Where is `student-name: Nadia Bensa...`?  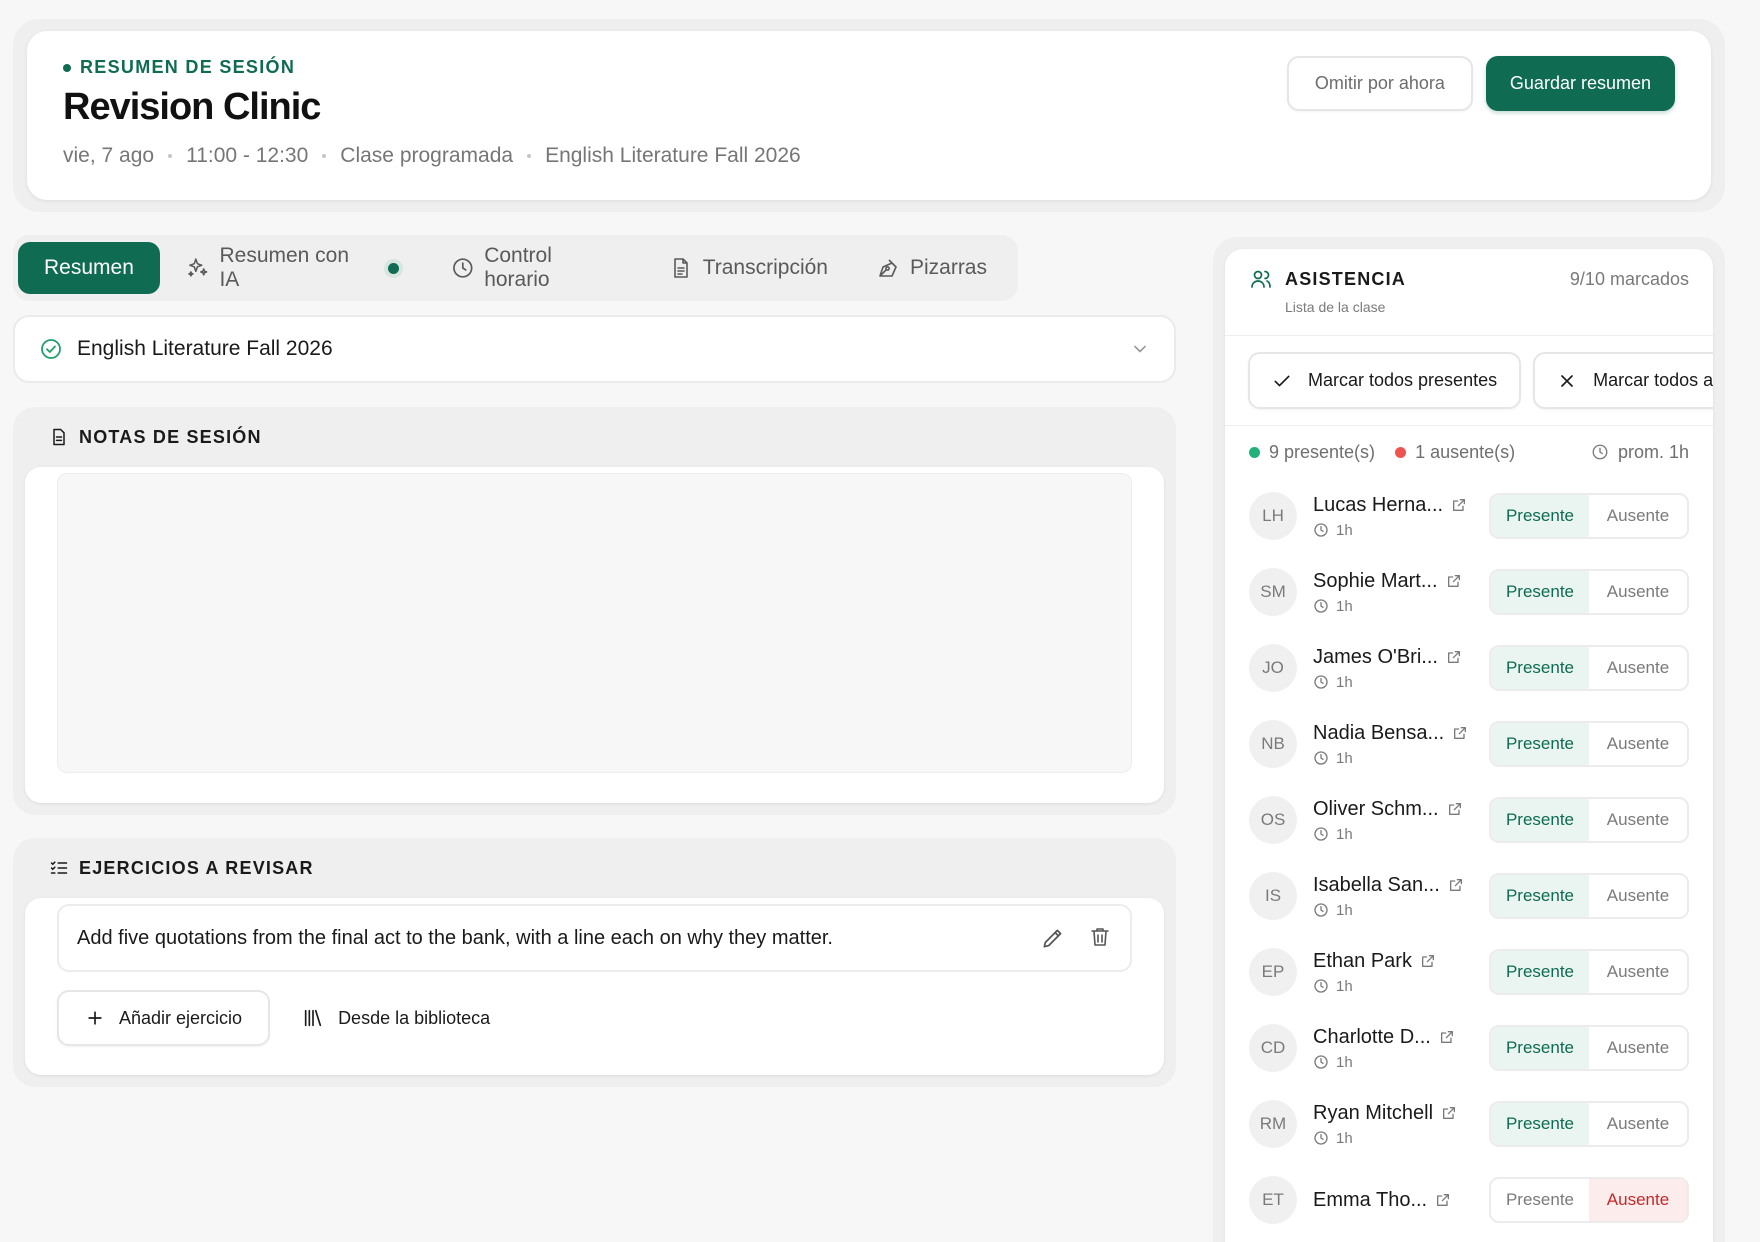 student-name: Nadia Bensa... is located at coordinates (1378, 733).